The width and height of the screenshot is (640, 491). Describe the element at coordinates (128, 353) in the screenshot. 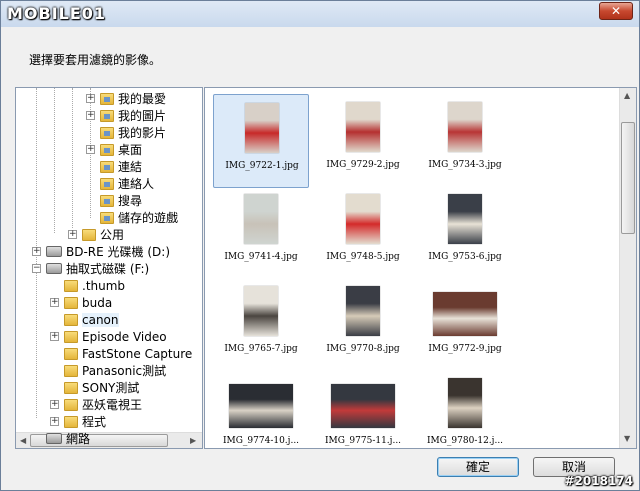

I see `tree-item: FastStone Capture` at that location.